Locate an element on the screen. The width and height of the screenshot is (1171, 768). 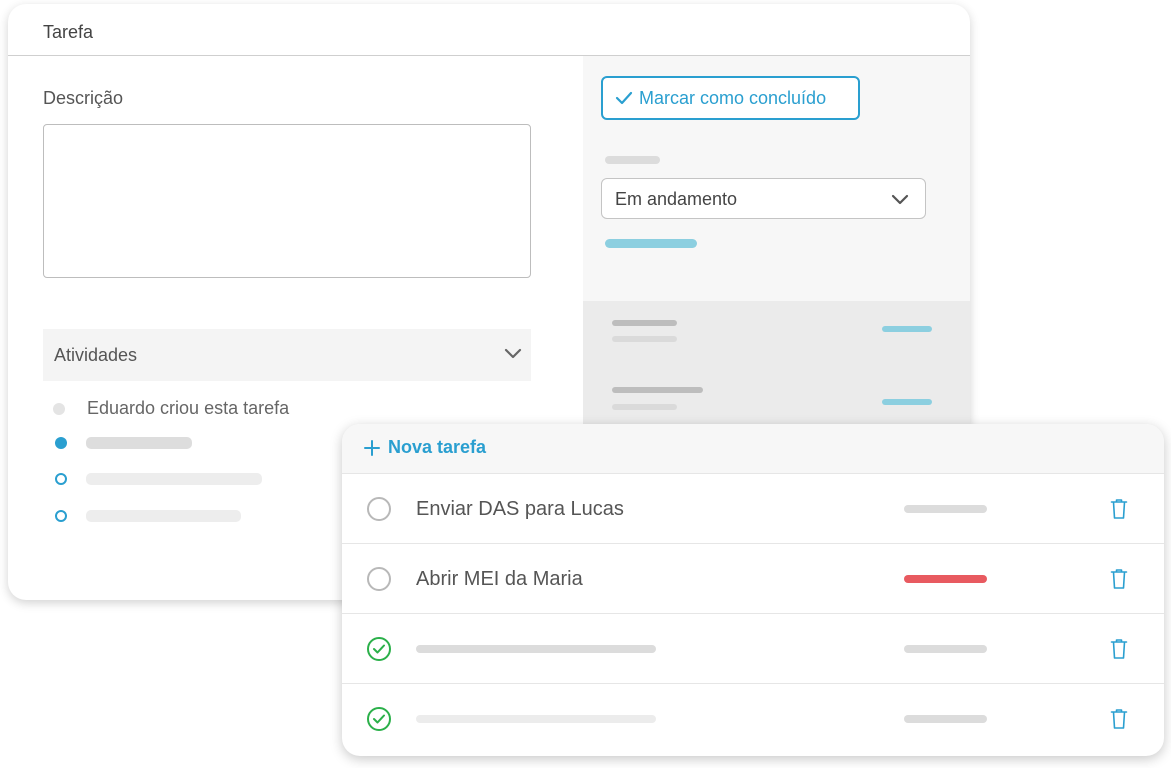
status-value: Em andamento is located at coordinates (676, 199).